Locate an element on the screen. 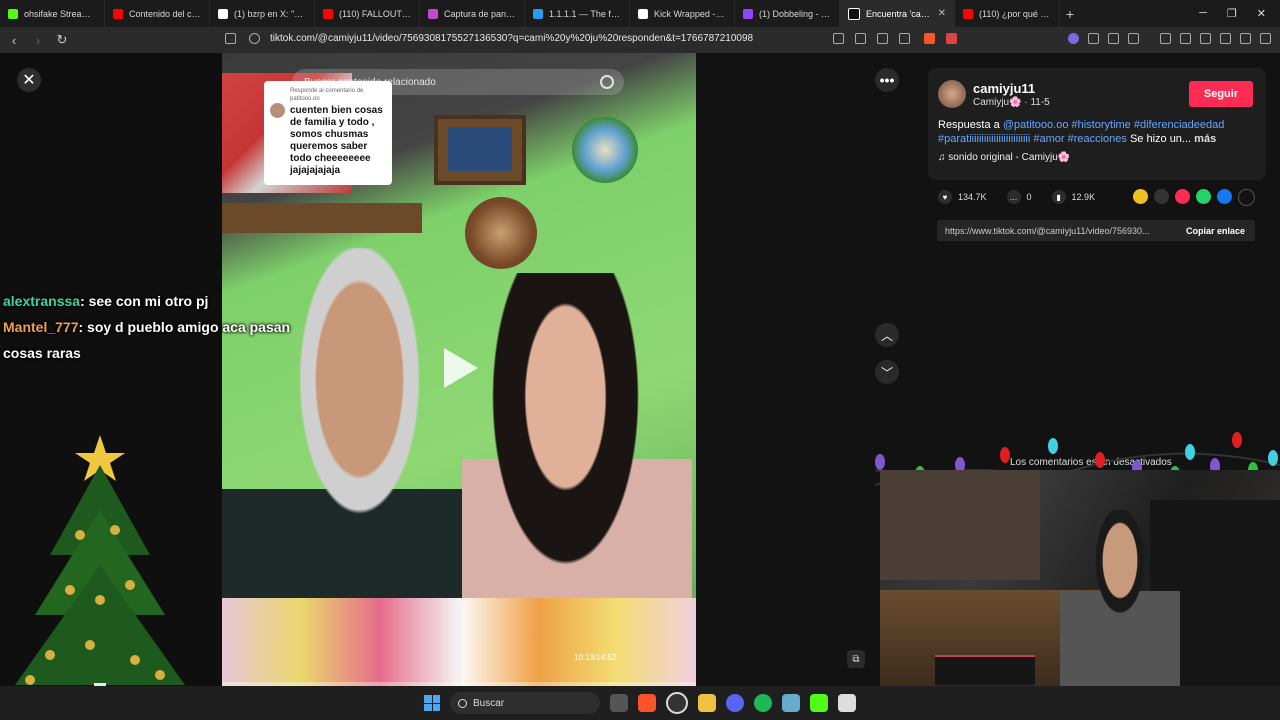 The image size is (1280, 720). reload-icon: ↻ is located at coordinates (62, 40).